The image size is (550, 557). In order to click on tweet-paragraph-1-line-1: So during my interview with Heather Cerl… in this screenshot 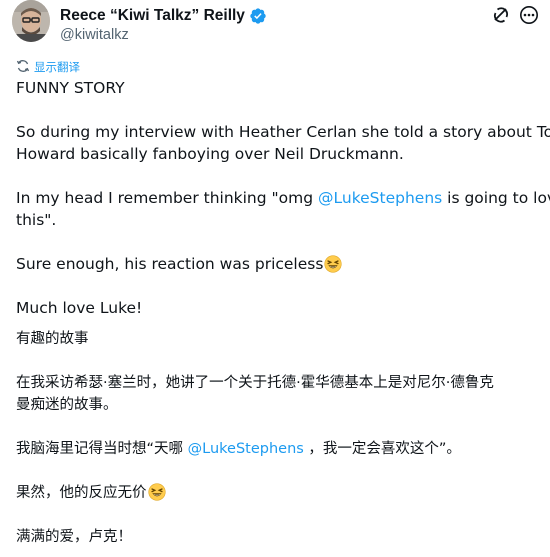, I will do `click(283, 132)`.